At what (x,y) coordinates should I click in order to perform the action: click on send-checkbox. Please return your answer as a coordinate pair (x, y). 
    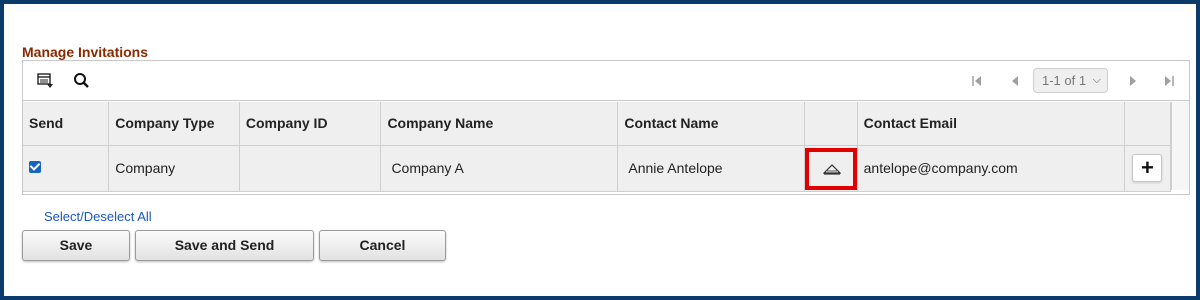
    Looking at the image, I should click on (35, 167).